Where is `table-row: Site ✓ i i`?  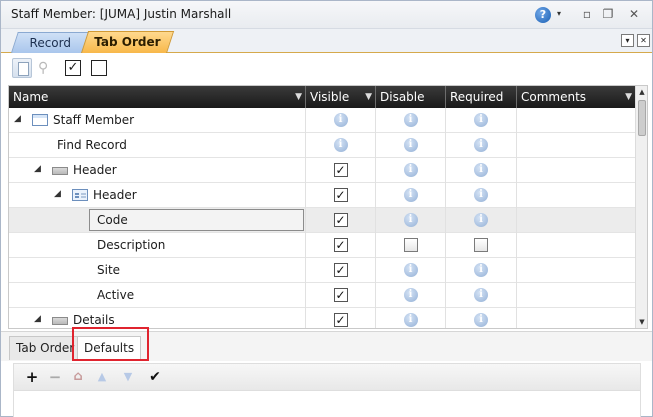
table-row: Site ✓ i i is located at coordinates (322, 270).